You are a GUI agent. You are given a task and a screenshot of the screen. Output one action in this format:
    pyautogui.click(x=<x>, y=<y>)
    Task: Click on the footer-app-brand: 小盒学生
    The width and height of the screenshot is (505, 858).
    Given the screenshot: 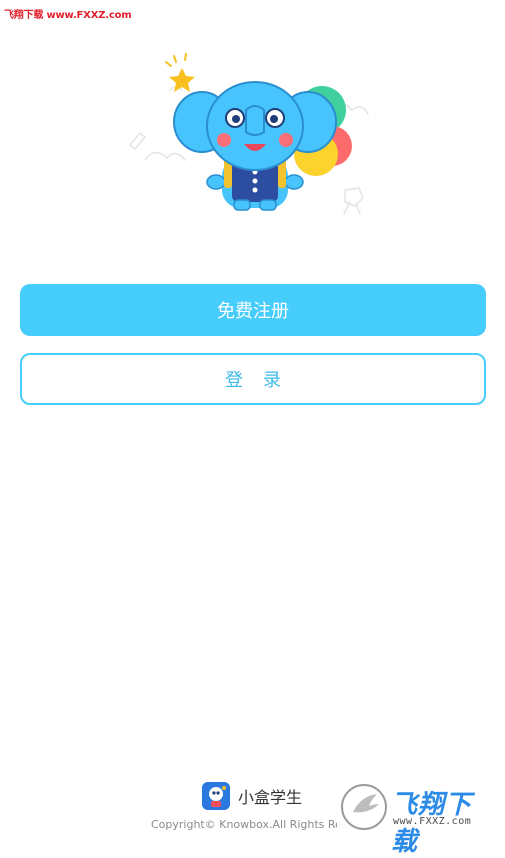 What is the action you would take?
    pyautogui.click(x=252, y=796)
    